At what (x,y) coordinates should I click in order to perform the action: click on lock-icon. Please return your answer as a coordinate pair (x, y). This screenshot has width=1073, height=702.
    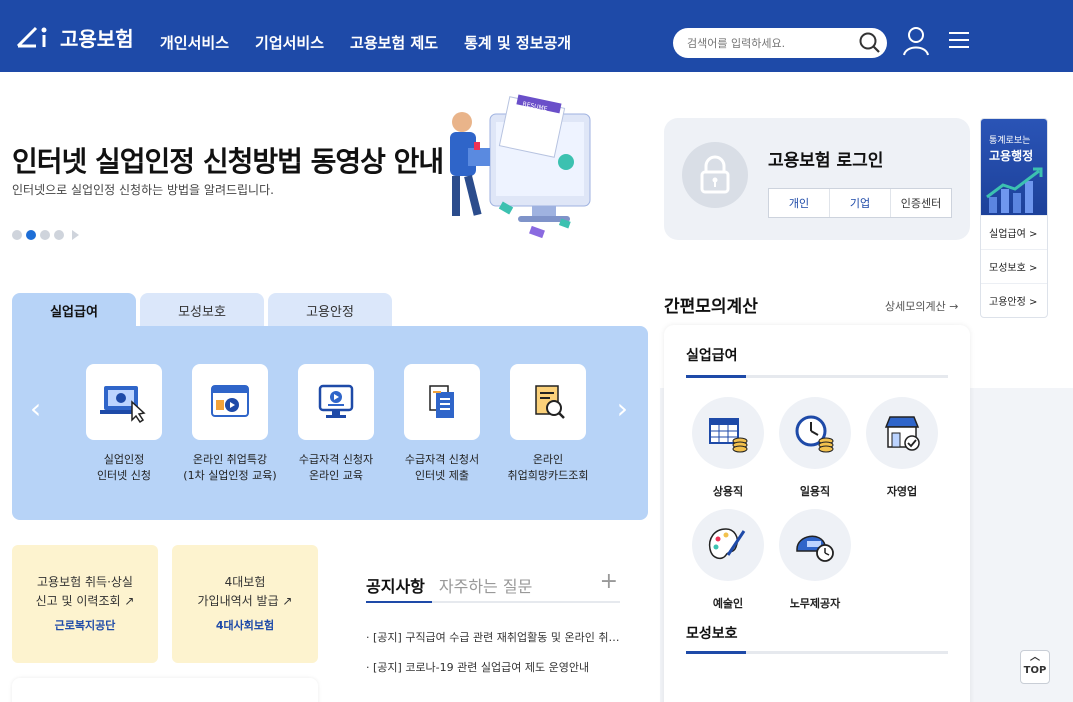
    Looking at the image, I should click on (715, 174).